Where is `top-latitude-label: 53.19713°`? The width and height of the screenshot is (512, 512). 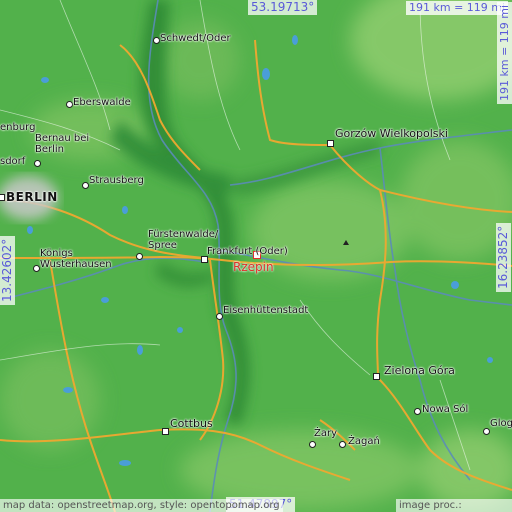 top-latitude-label: 53.19713° is located at coordinates (283, 7).